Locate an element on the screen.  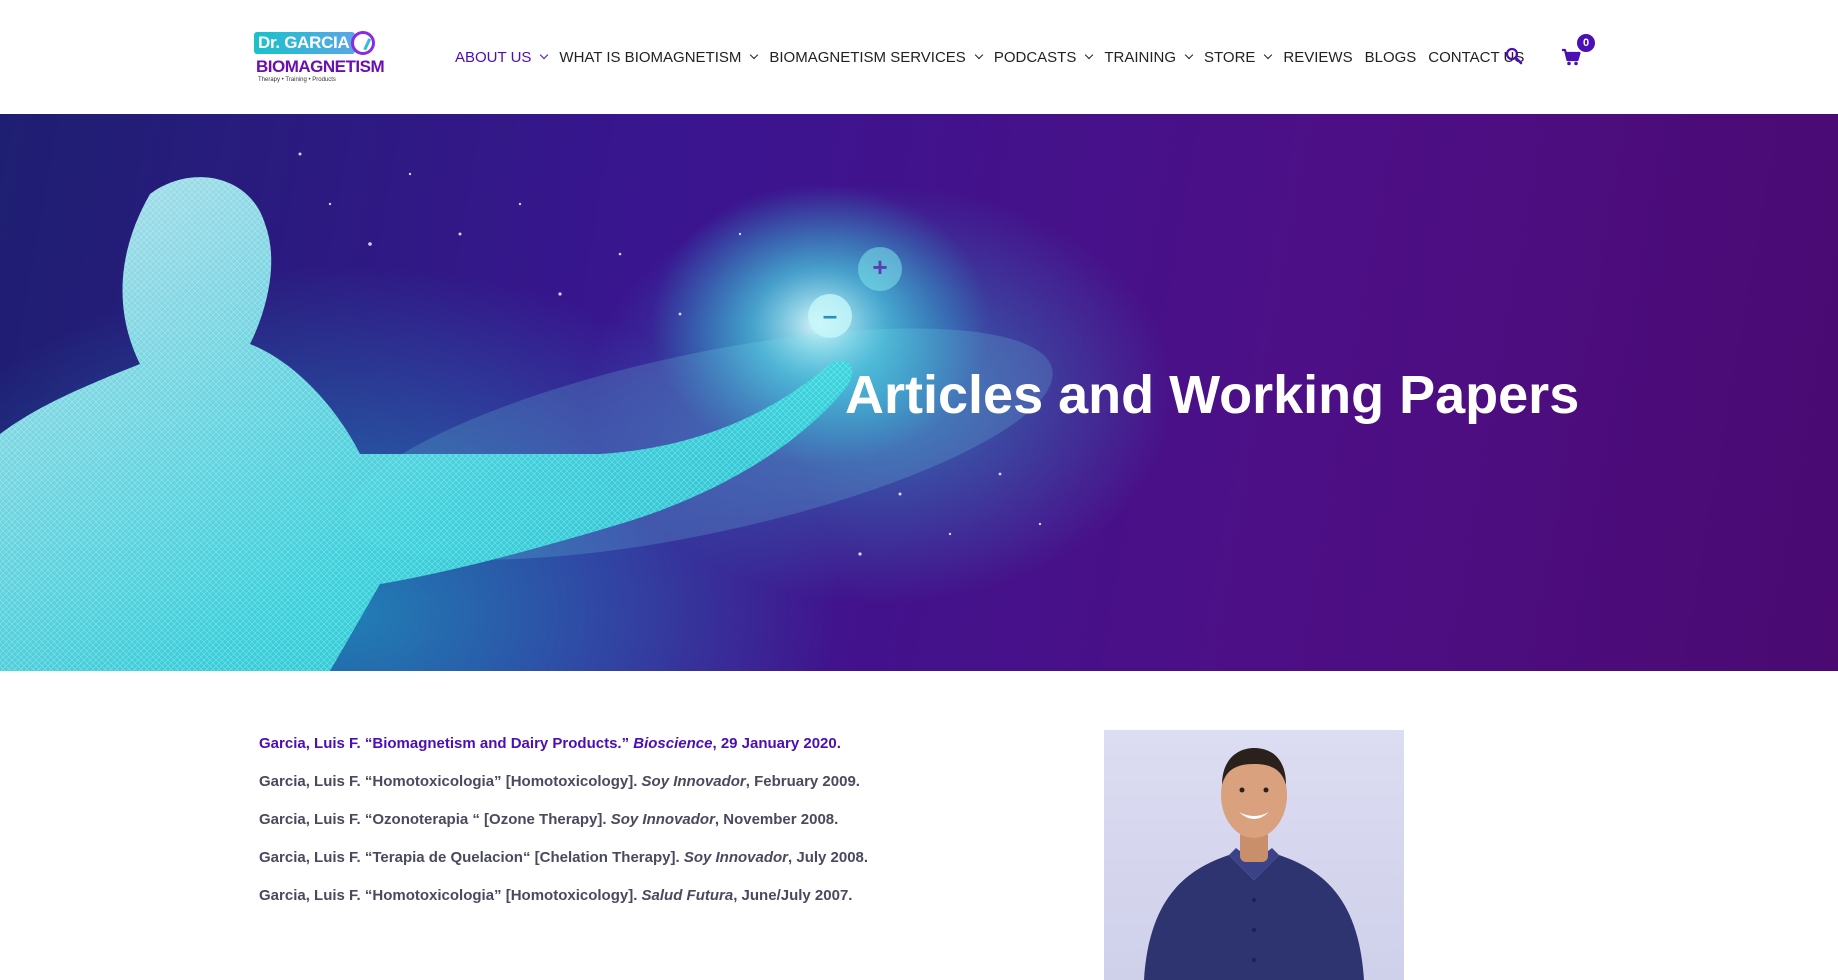
logo-tagline: Therapy • Training • Products is located at coordinates (297, 80).